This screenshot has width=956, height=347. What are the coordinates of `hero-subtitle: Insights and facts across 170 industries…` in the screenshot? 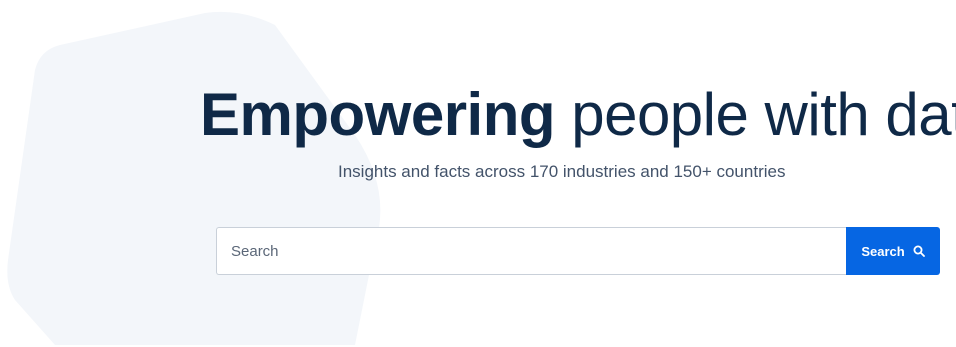 It's located at (562, 171).